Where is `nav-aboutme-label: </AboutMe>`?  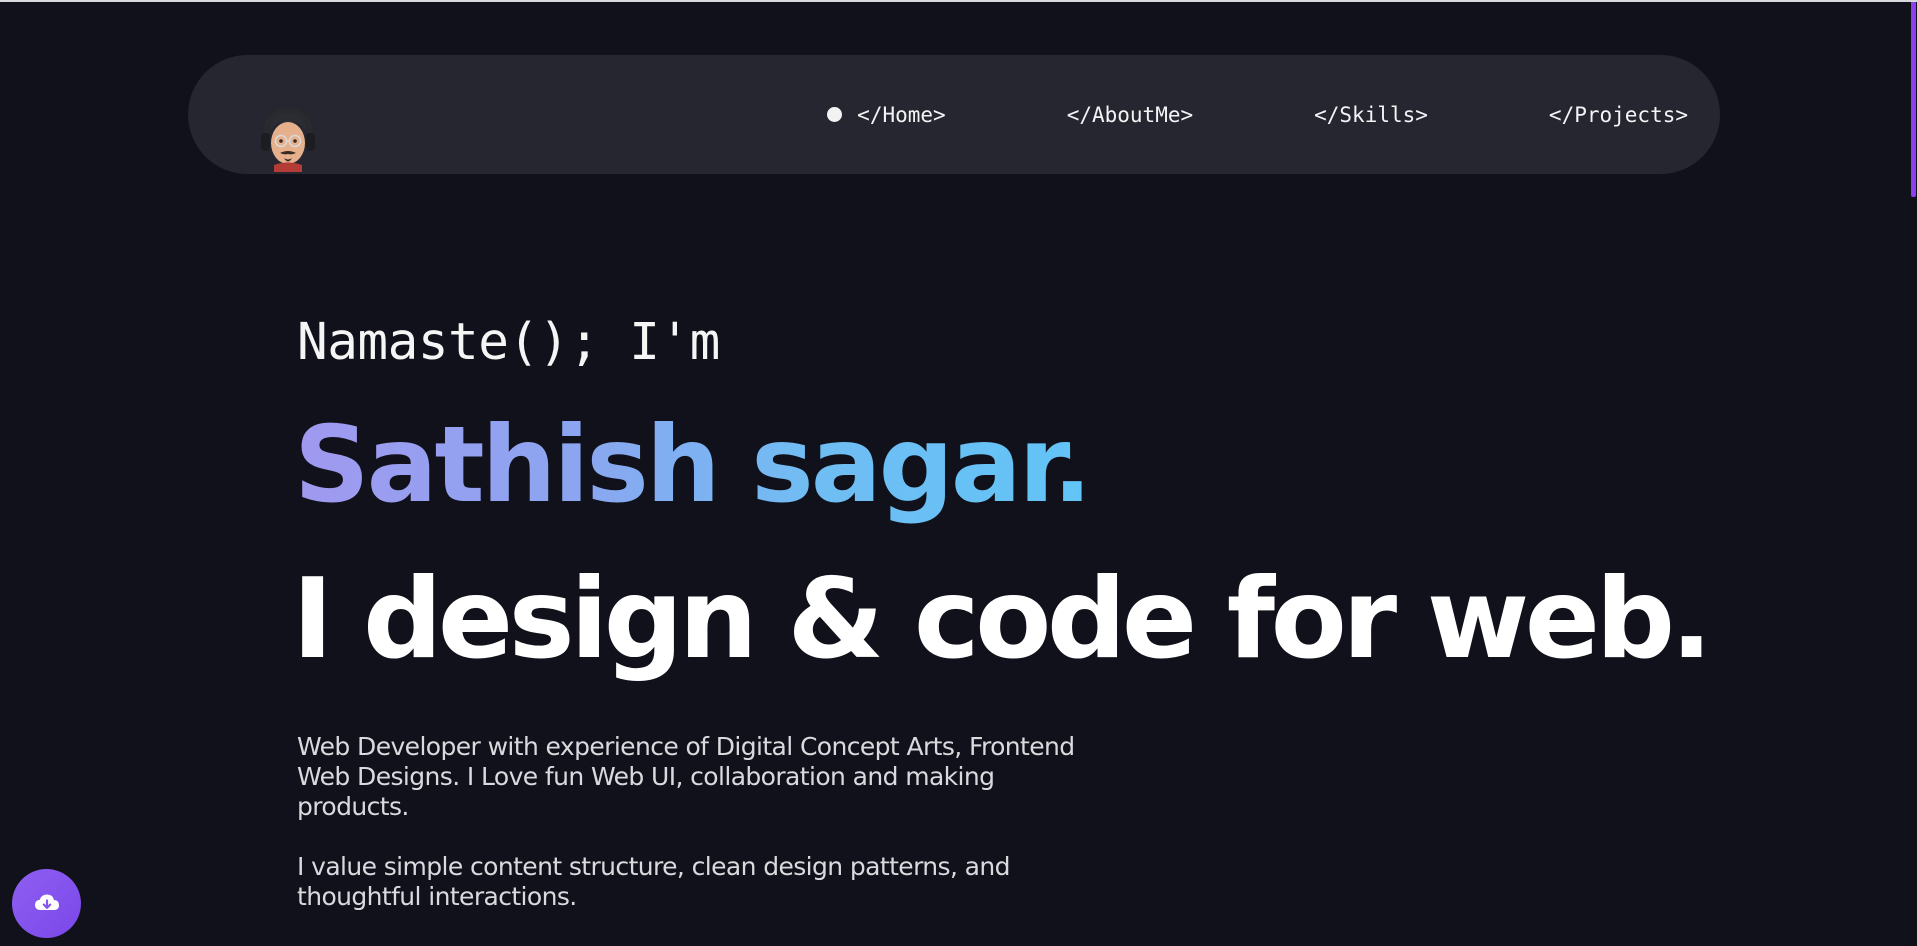
nav-aboutme-label: </AboutMe> is located at coordinates (1130, 114).